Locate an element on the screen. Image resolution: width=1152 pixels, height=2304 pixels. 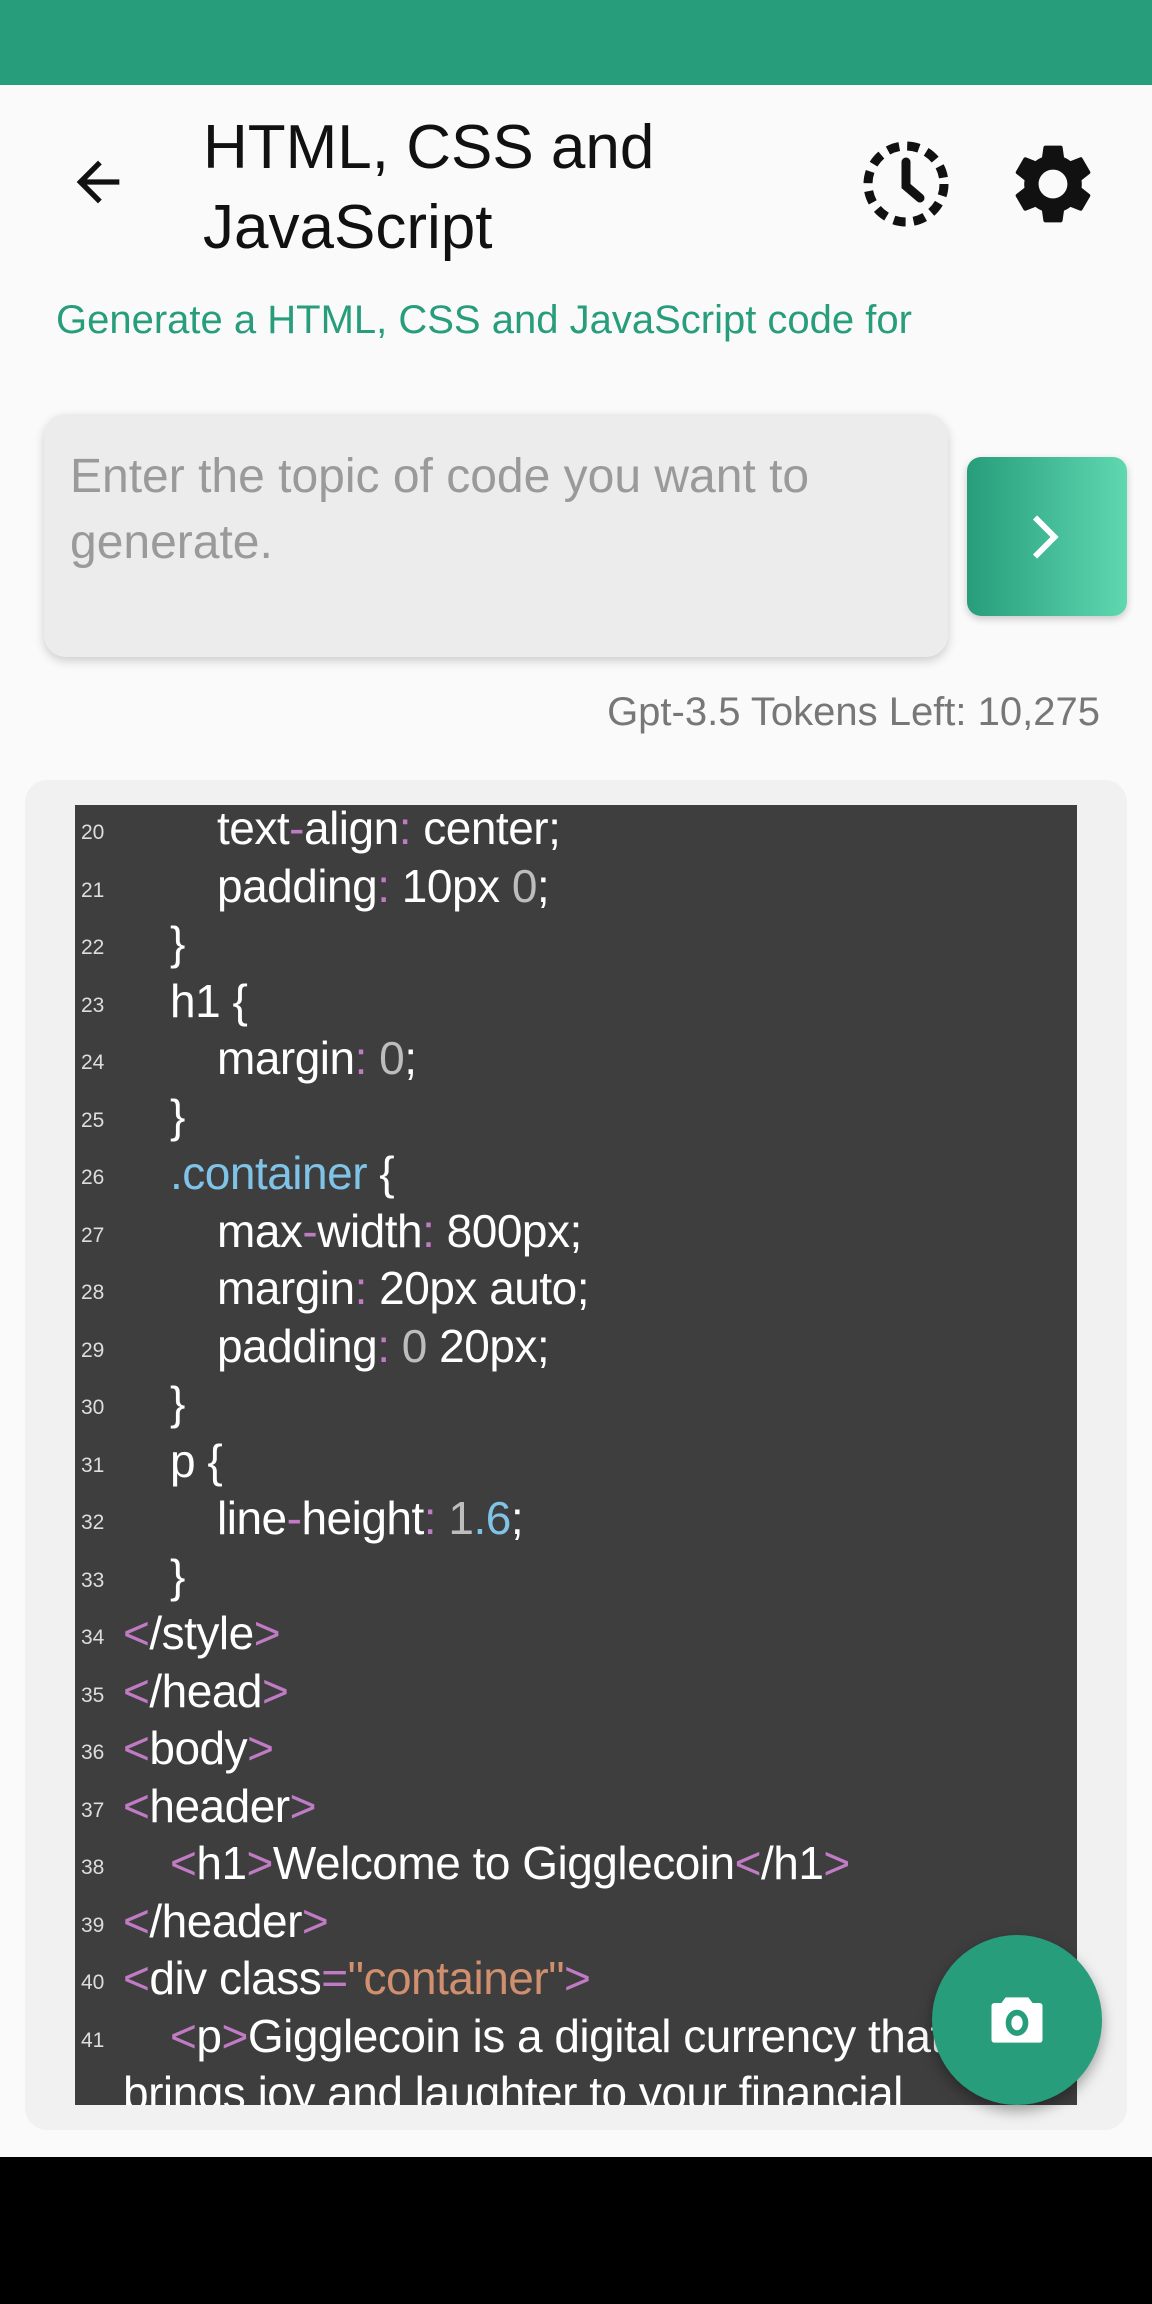
system-nav-bar is located at coordinates (576, 2230).